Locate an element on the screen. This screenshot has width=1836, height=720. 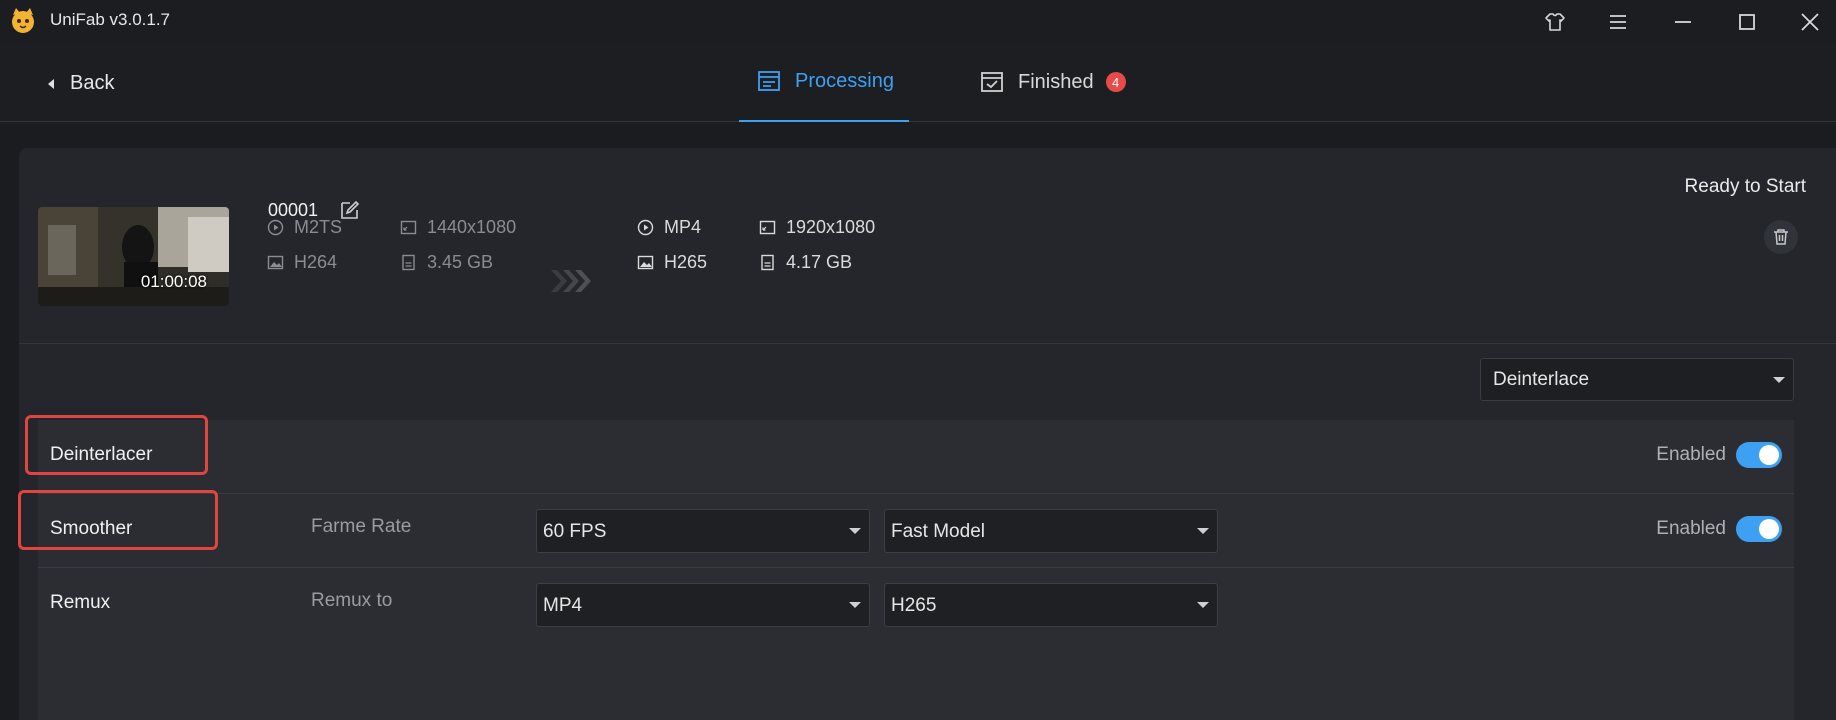
close-icon is located at coordinates (1810, 22).